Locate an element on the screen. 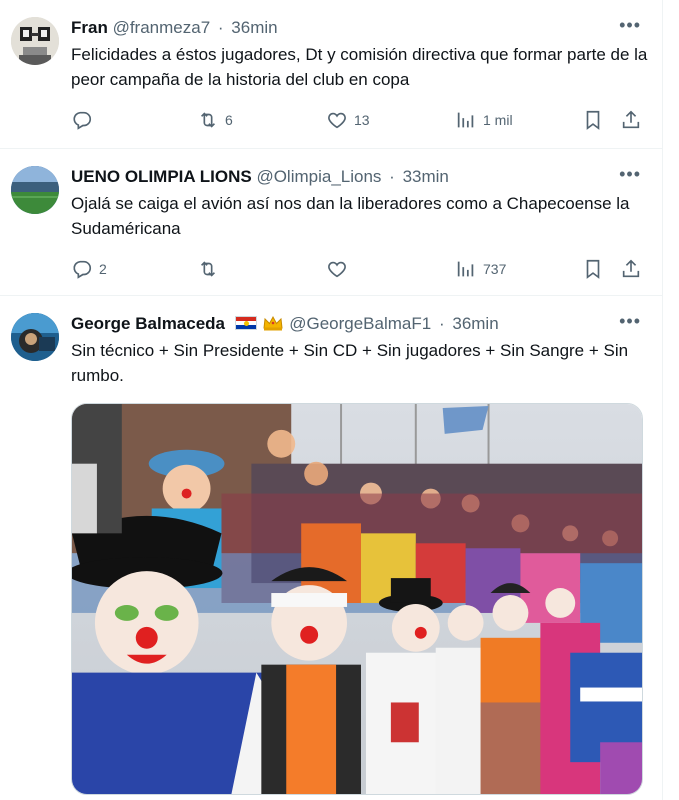  tweet-actions: 2 737 is located at coordinates (358, 269).